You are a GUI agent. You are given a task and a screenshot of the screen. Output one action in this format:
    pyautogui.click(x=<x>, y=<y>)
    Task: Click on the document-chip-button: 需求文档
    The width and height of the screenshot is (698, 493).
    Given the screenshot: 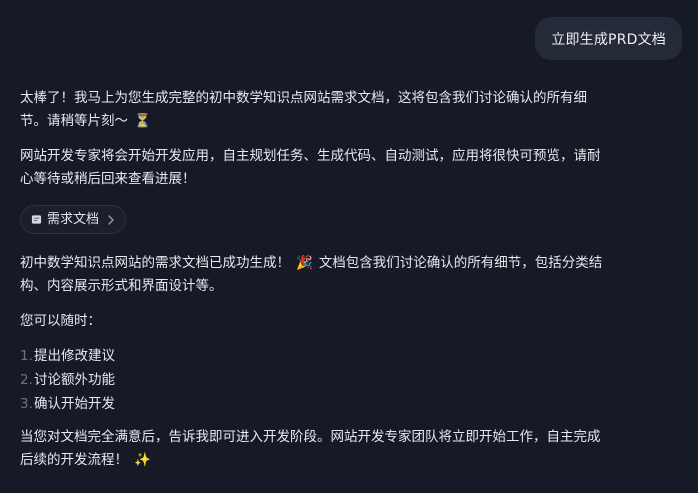 What is the action you would take?
    pyautogui.click(x=73, y=219)
    